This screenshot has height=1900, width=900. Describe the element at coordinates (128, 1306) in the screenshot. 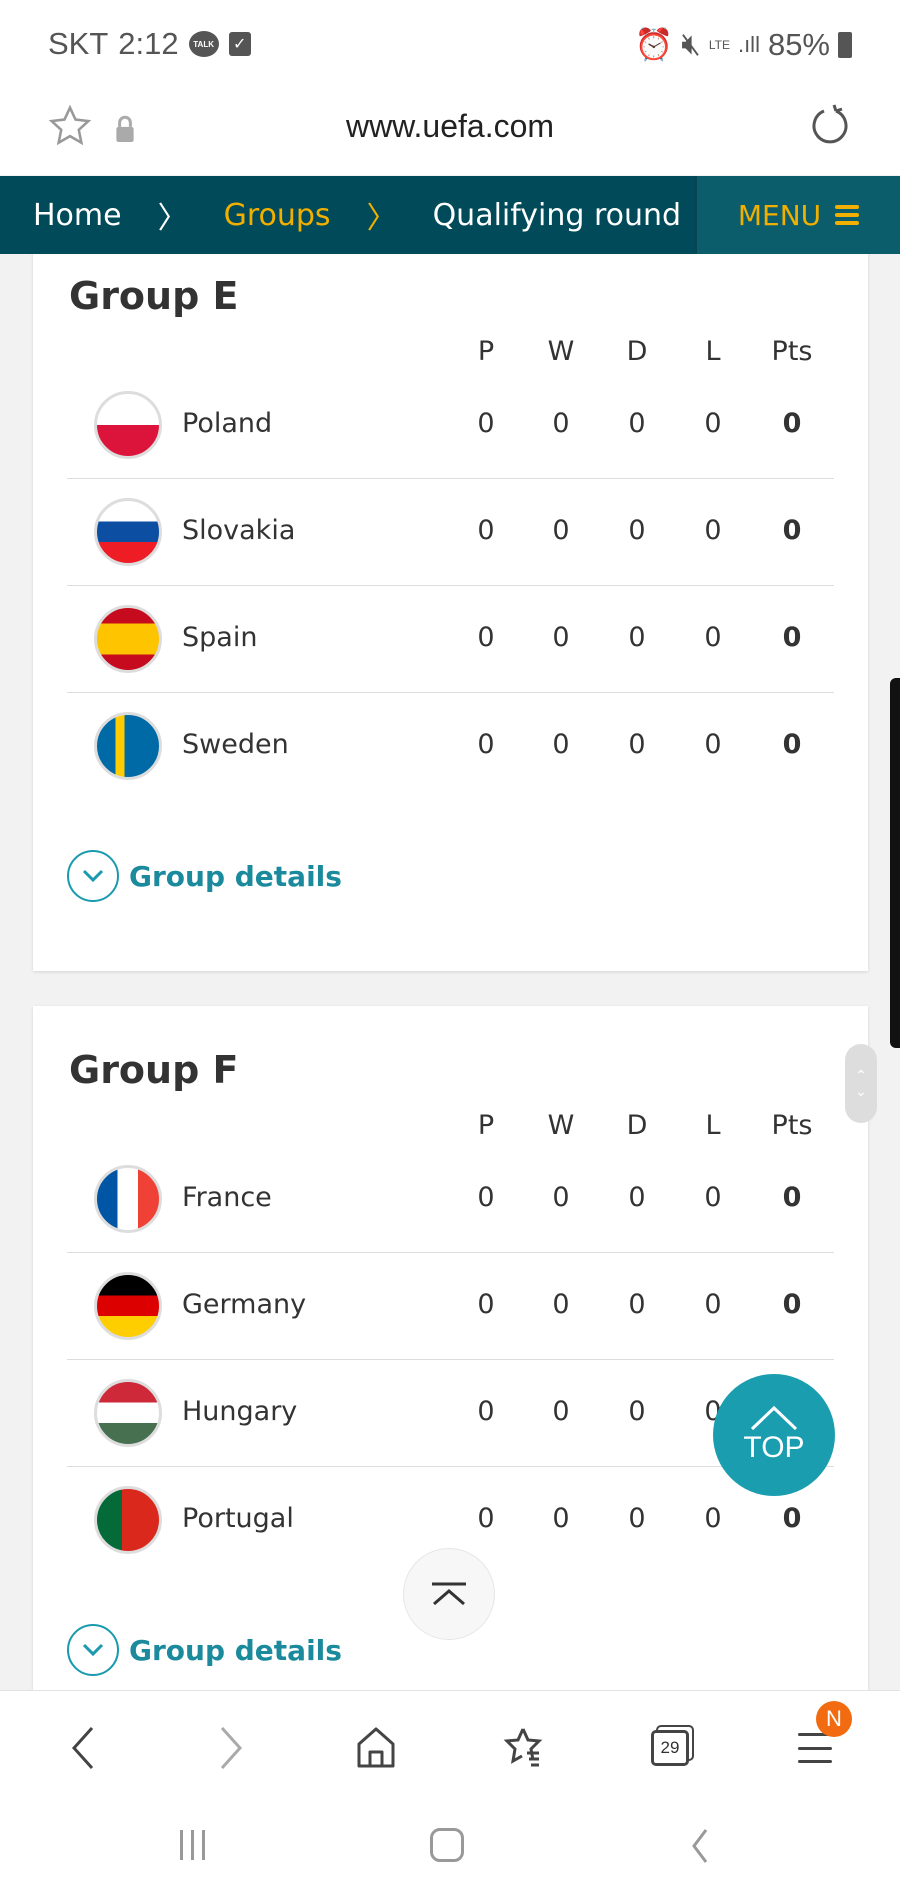

I see `flag-germany-icon` at that location.